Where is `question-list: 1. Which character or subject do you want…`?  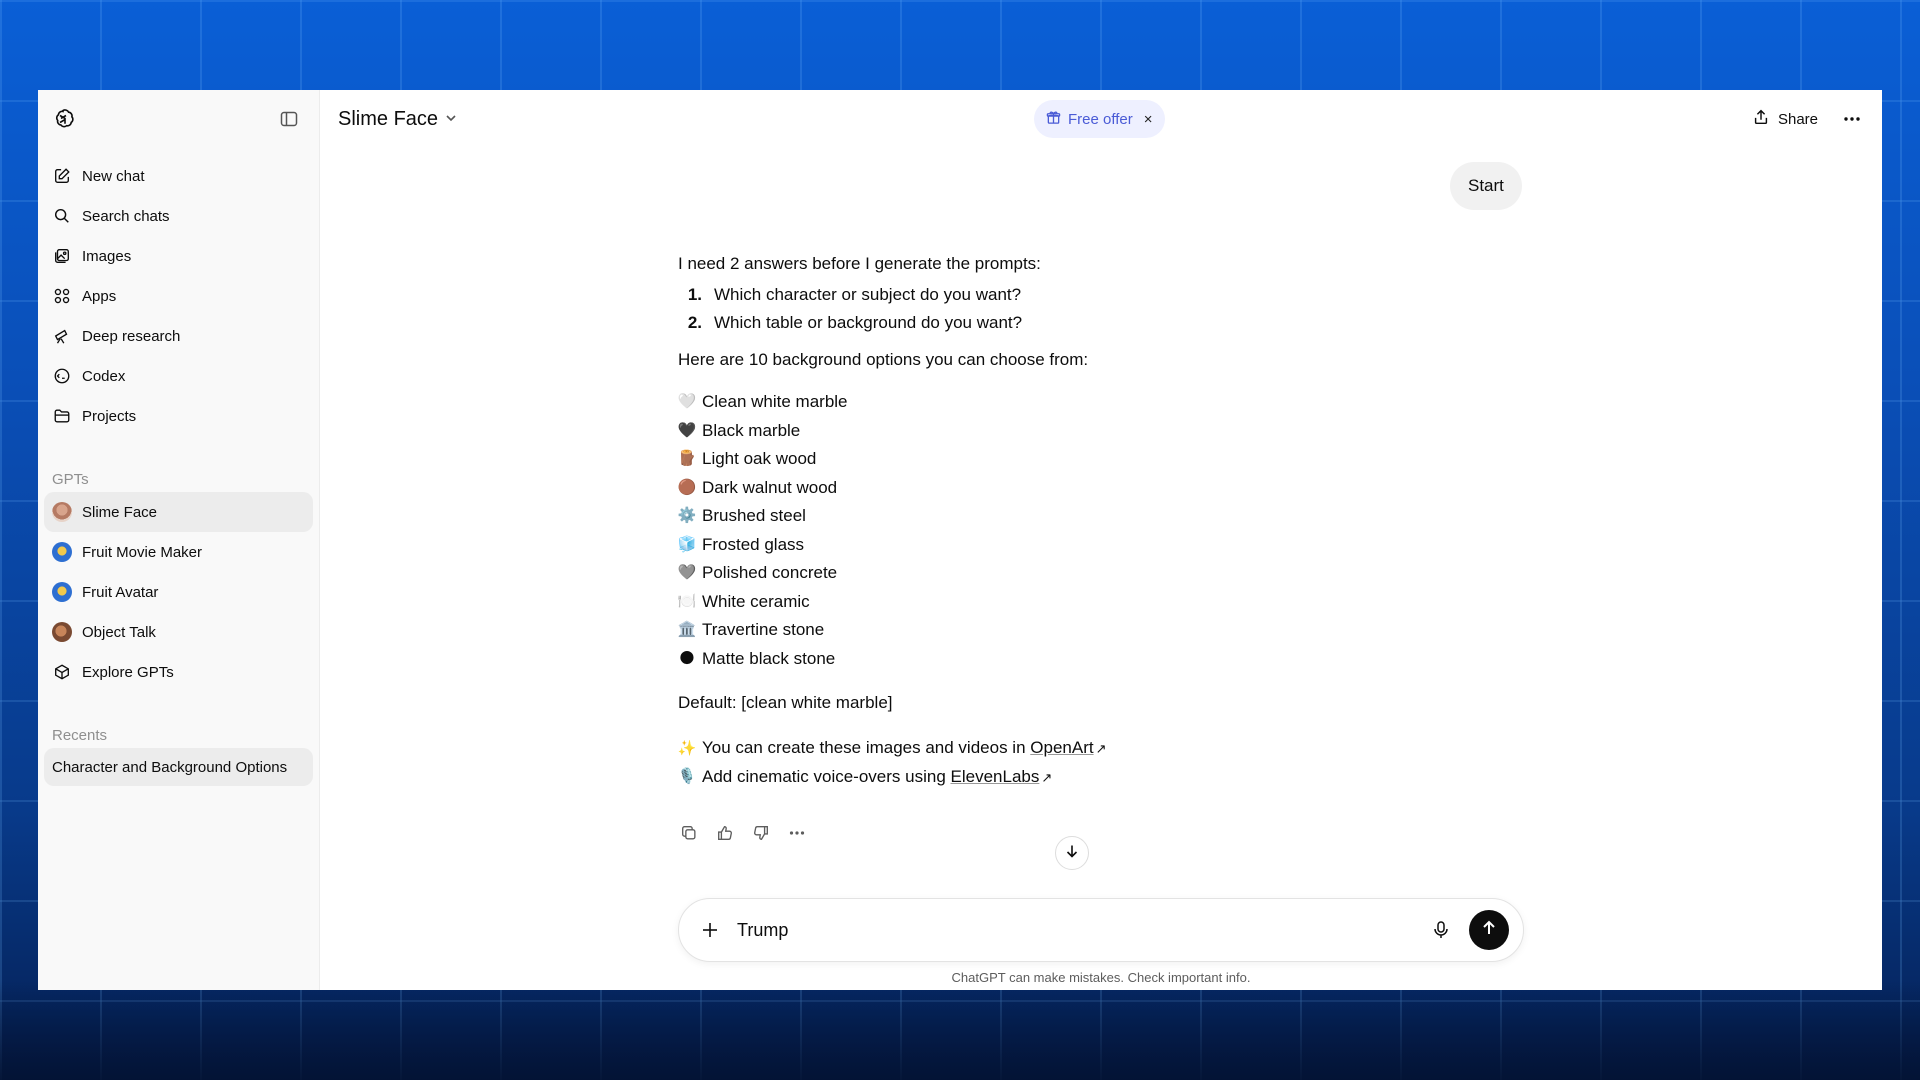 question-list: 1. Which character or subject do you want… is located at coordinates (1028, 309).